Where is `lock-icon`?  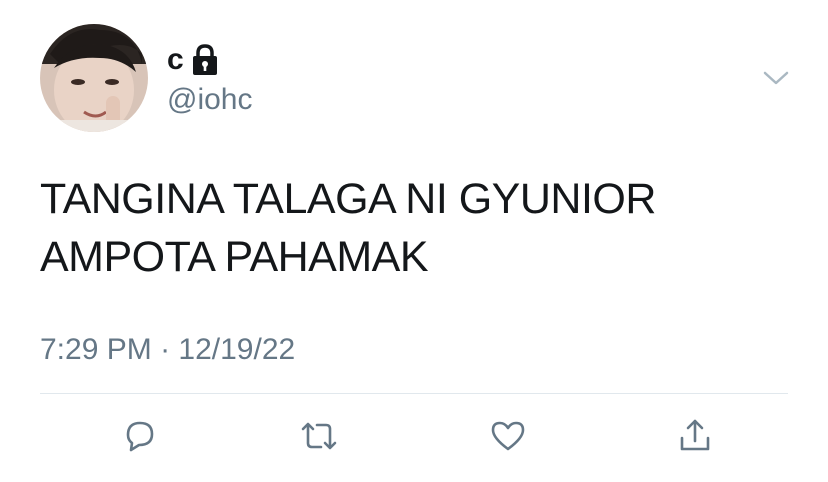
lock-icon is located at coordinates (205, 60).